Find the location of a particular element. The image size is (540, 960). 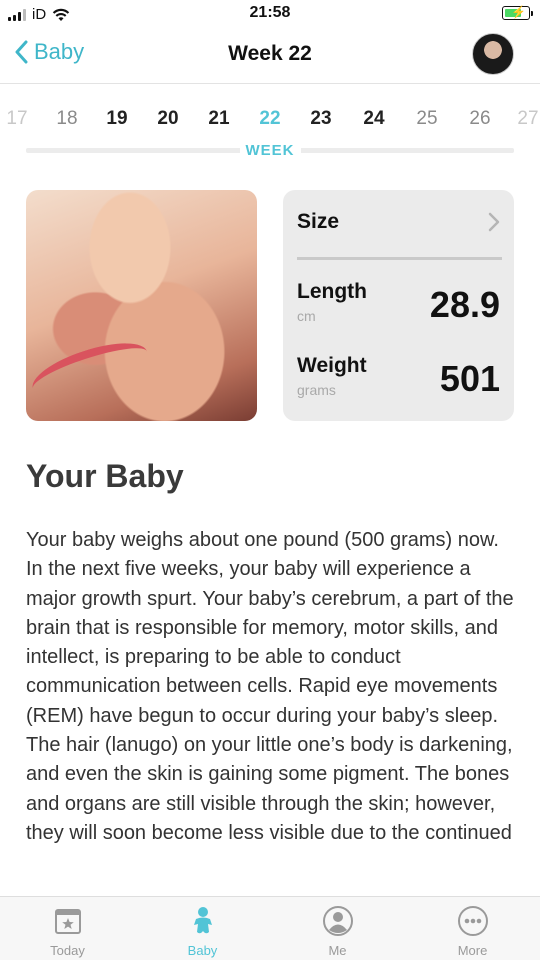

week-item: 26 is located at coordinates (480, 119).